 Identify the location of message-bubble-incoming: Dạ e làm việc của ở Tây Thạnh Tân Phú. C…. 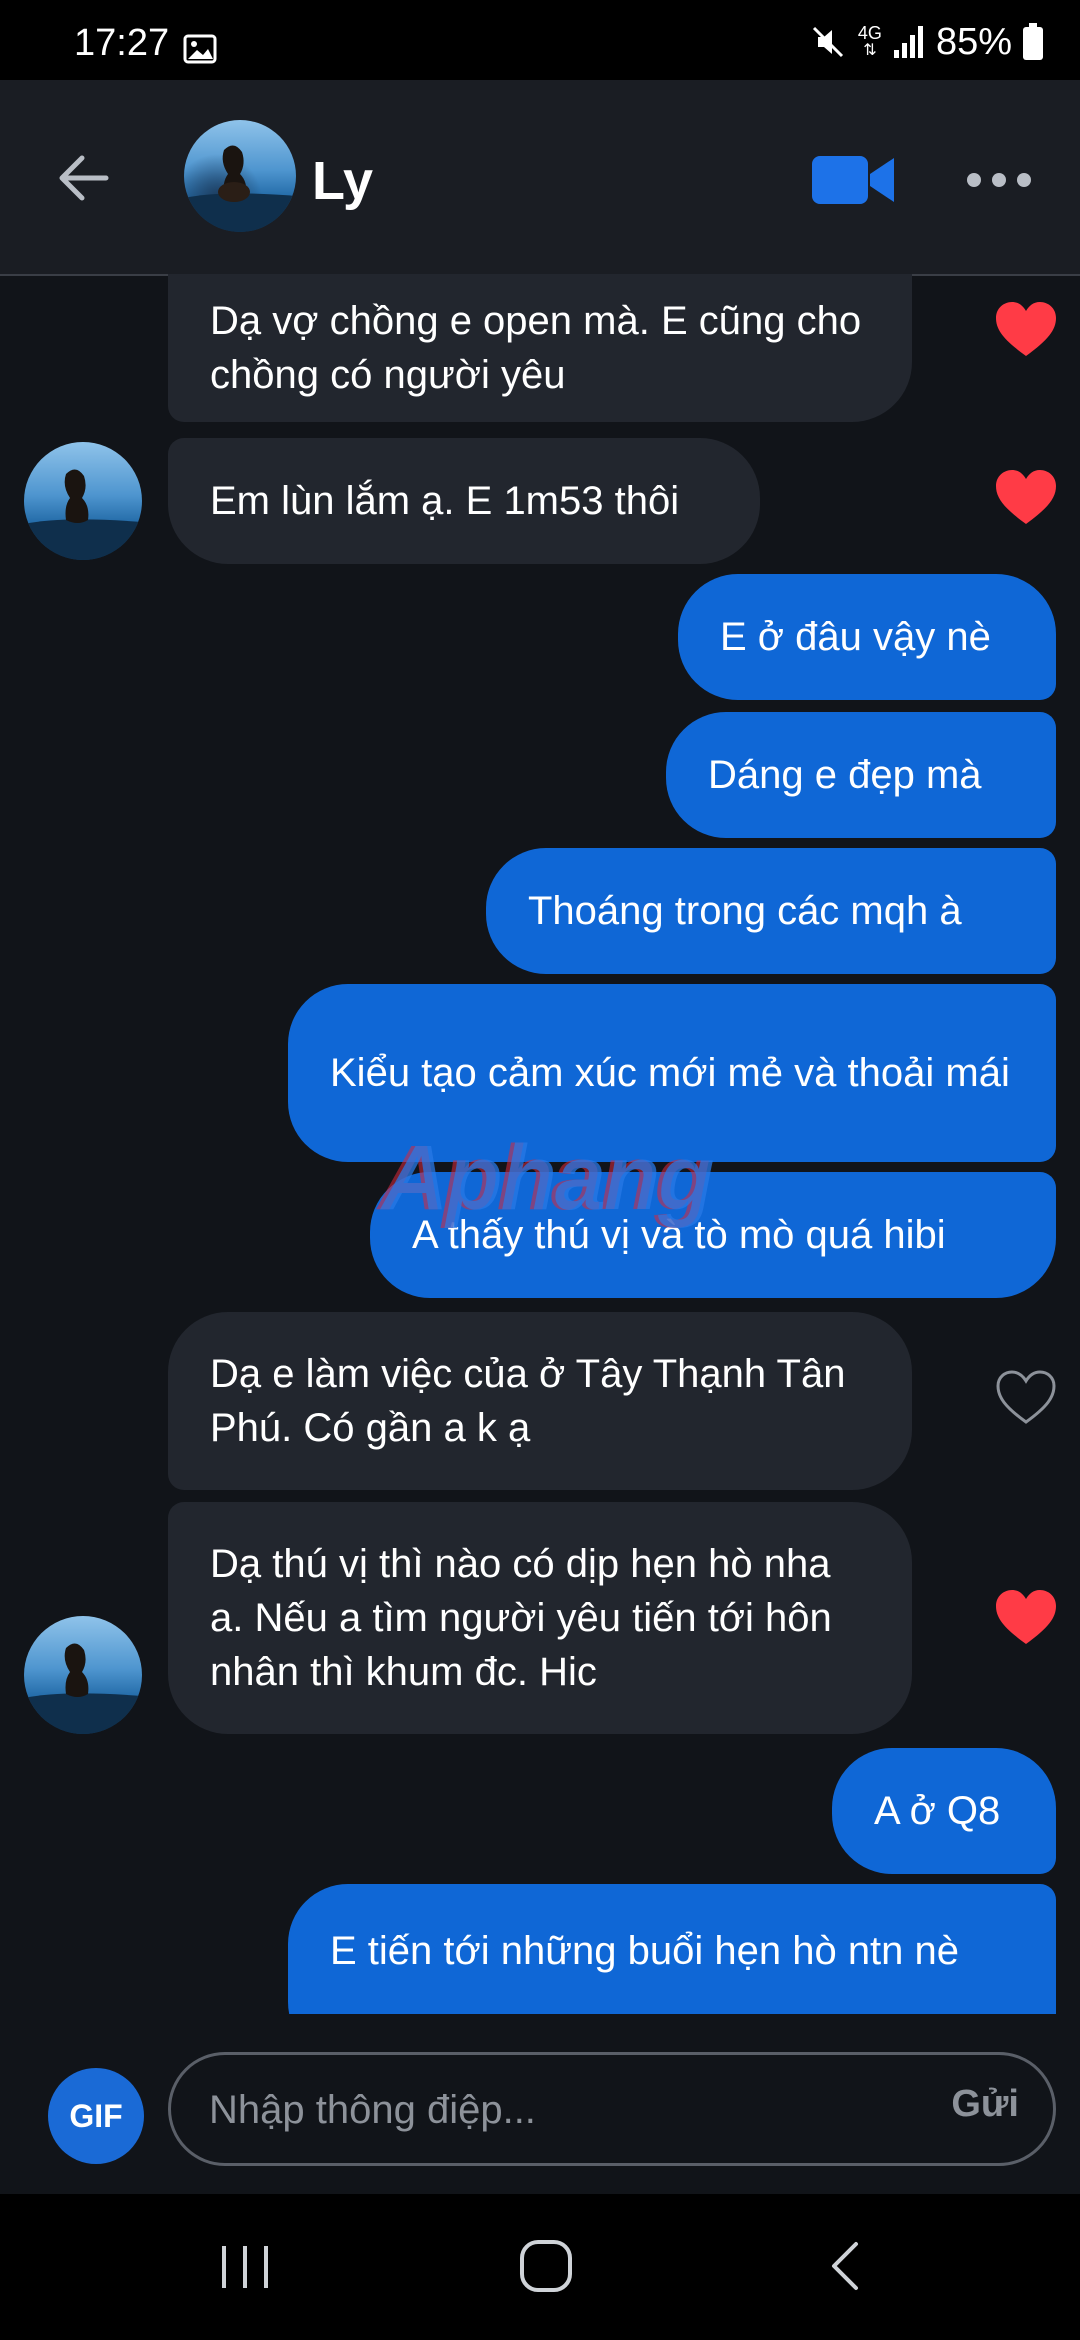
(540, 1401).